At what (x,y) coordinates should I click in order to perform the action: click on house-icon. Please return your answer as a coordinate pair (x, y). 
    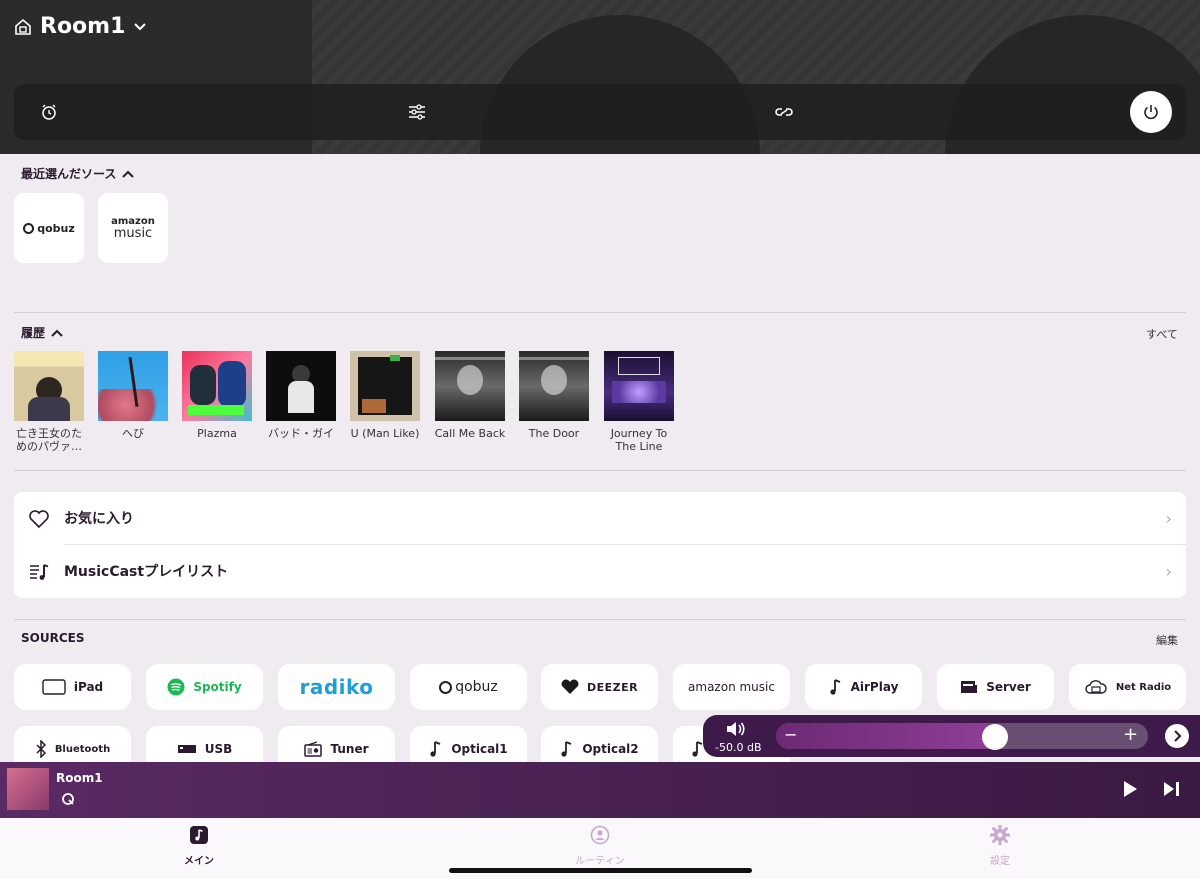
    Looking at the image, I should click on (23, 26).